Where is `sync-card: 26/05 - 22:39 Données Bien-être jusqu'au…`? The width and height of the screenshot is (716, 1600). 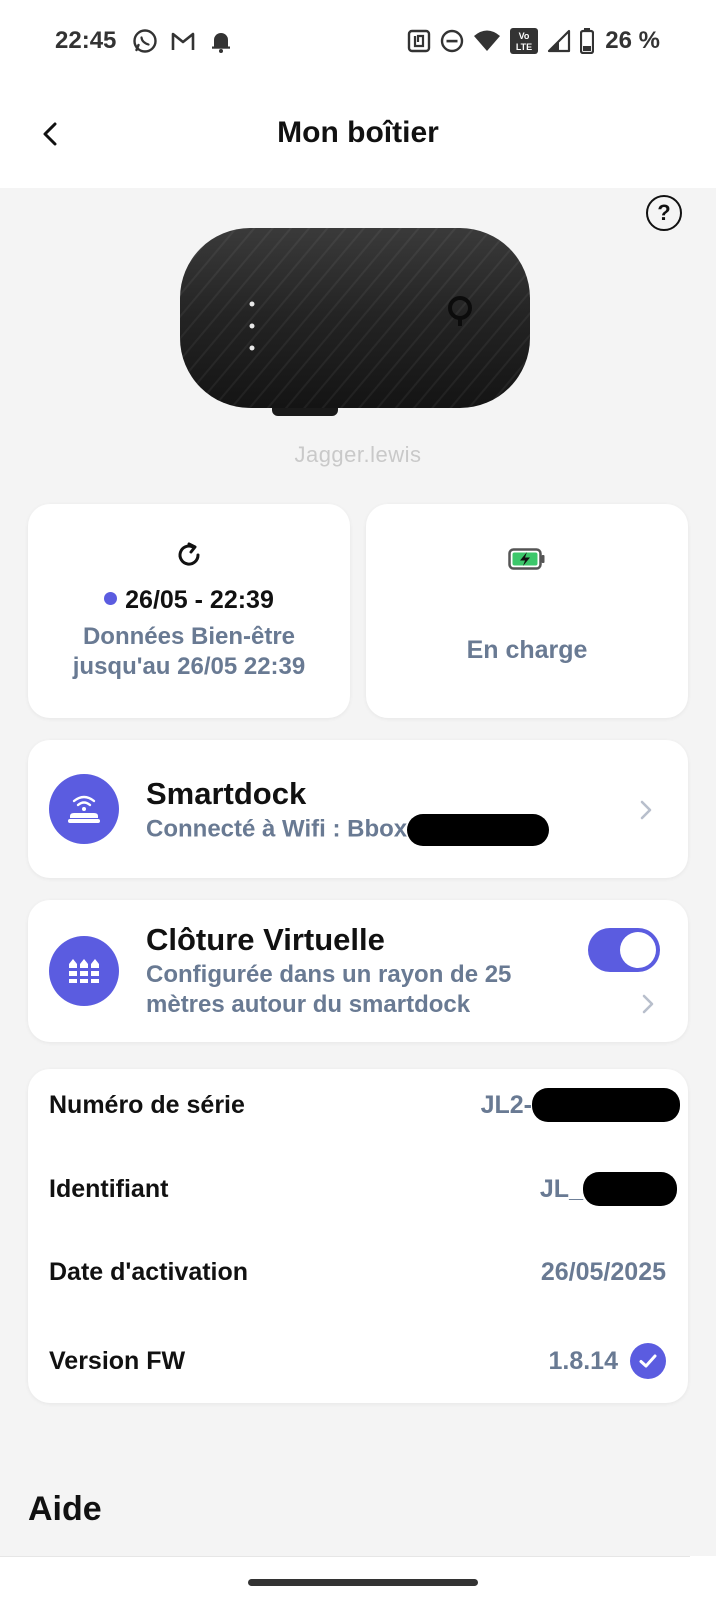 sync-card: 26/05 - 22:39 Données Bien-être jusqu'au… is located at coordinates (189, 611).